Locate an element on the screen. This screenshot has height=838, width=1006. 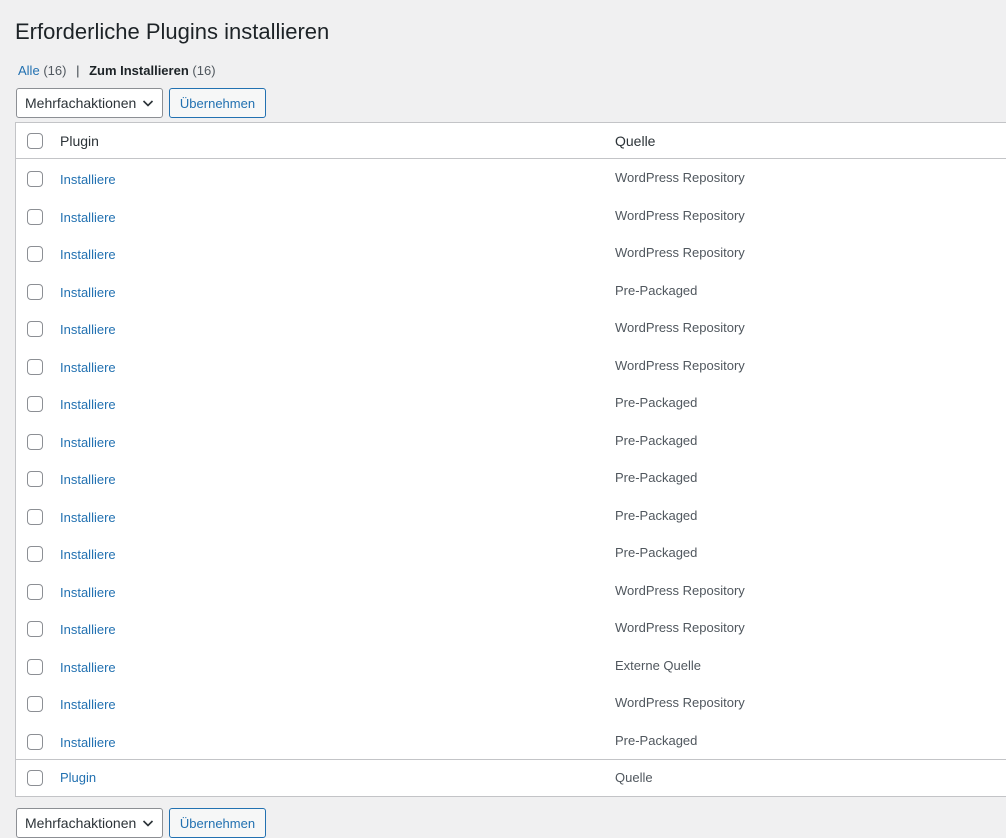
filter-install-label: Zum Installieren is located at coordinates (139, 70).